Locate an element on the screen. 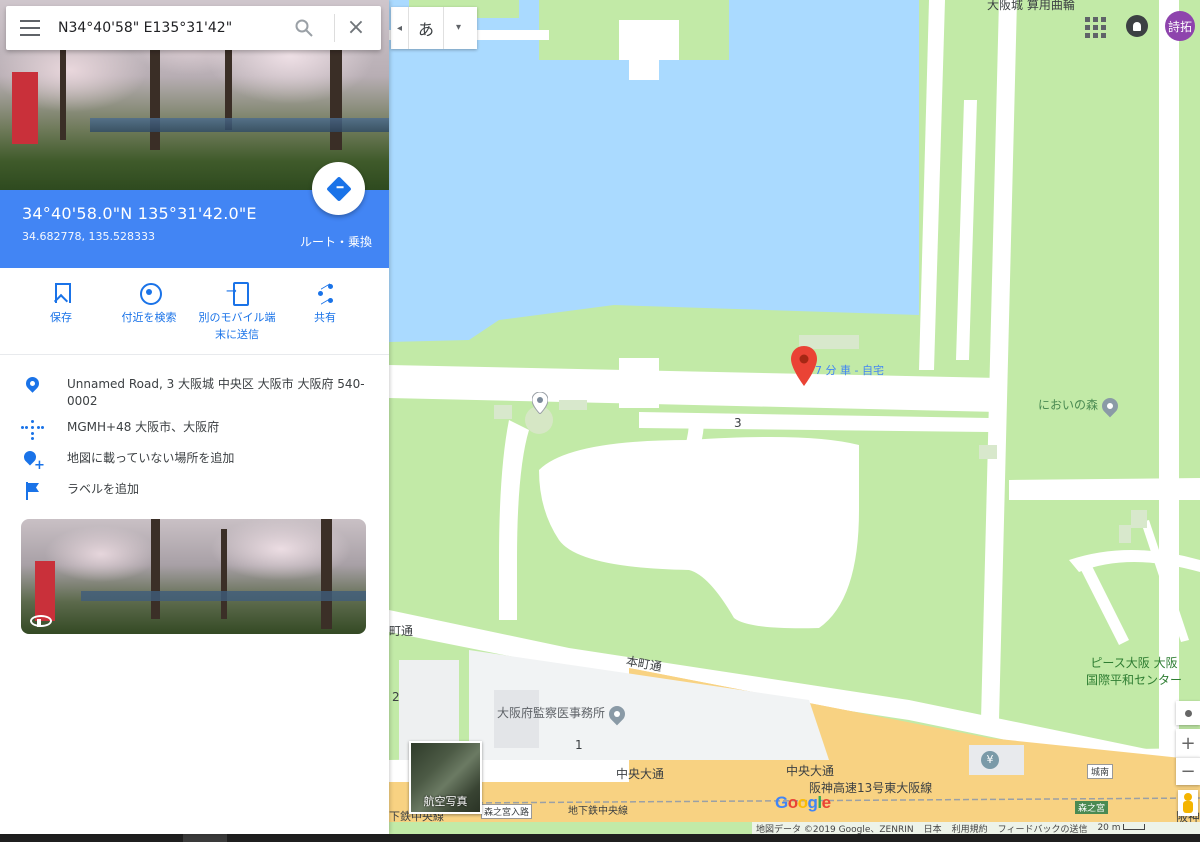 Image resolution: width=1200 pixels, height=842 pixels. pegman-icon is located at coordinates (1188, 803).